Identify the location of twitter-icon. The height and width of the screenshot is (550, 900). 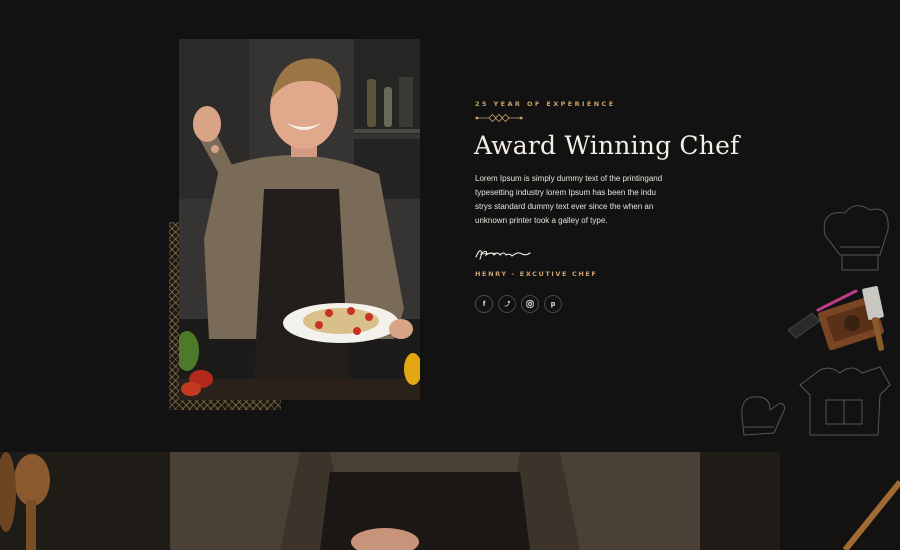
(507, 303).